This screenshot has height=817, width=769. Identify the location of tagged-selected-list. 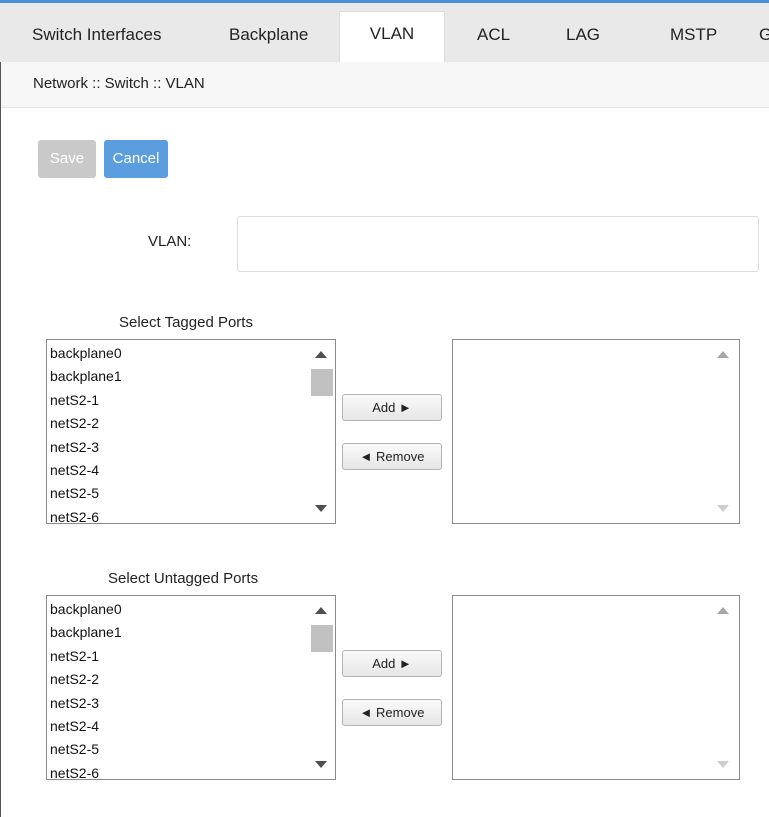
(596, 431).